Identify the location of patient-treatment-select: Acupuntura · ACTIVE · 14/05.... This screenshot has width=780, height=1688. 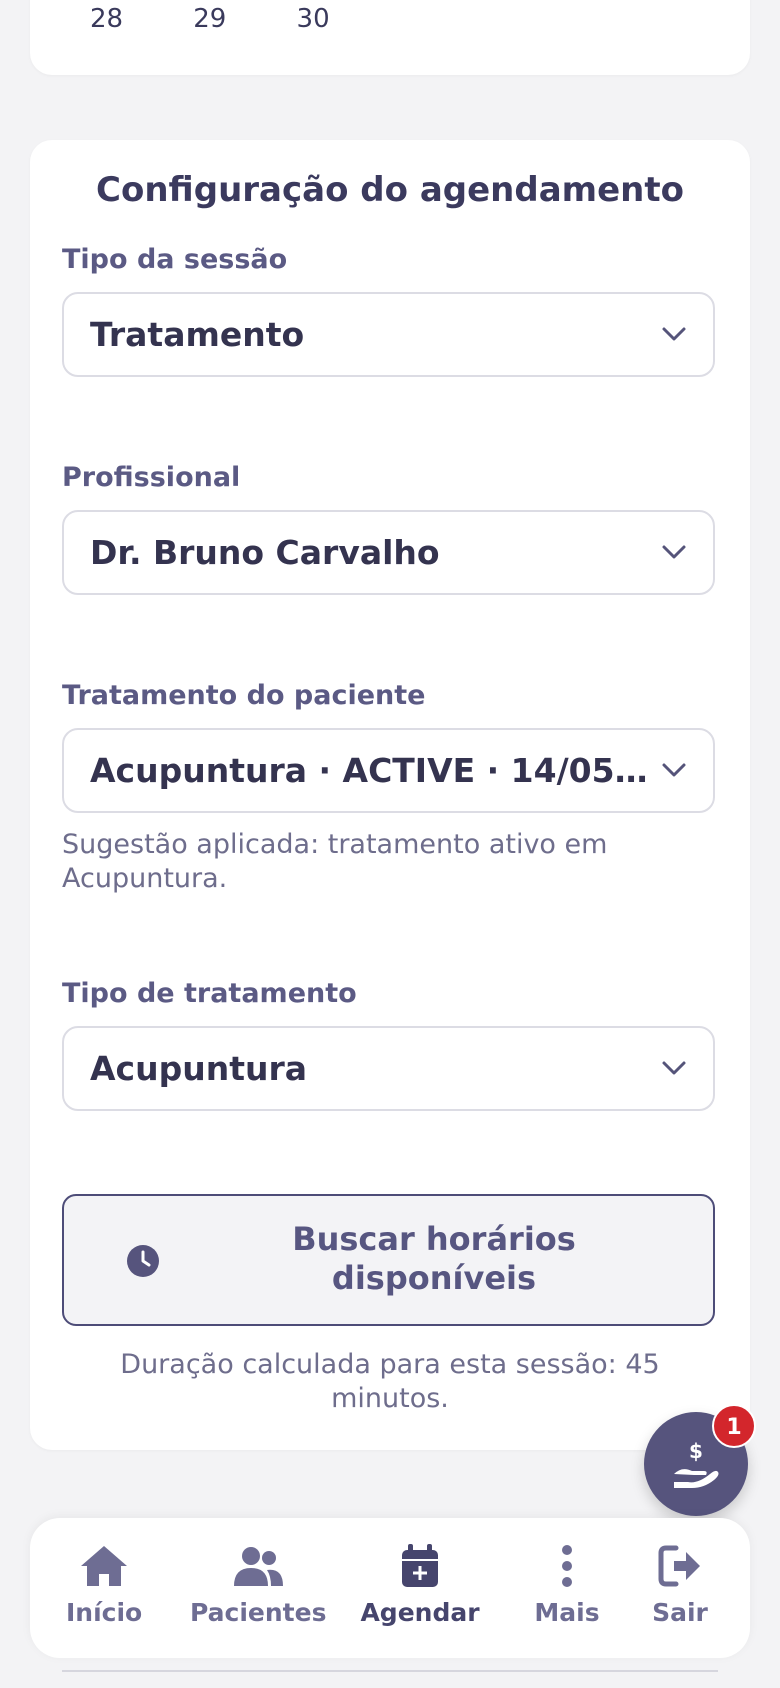
(388, 770).